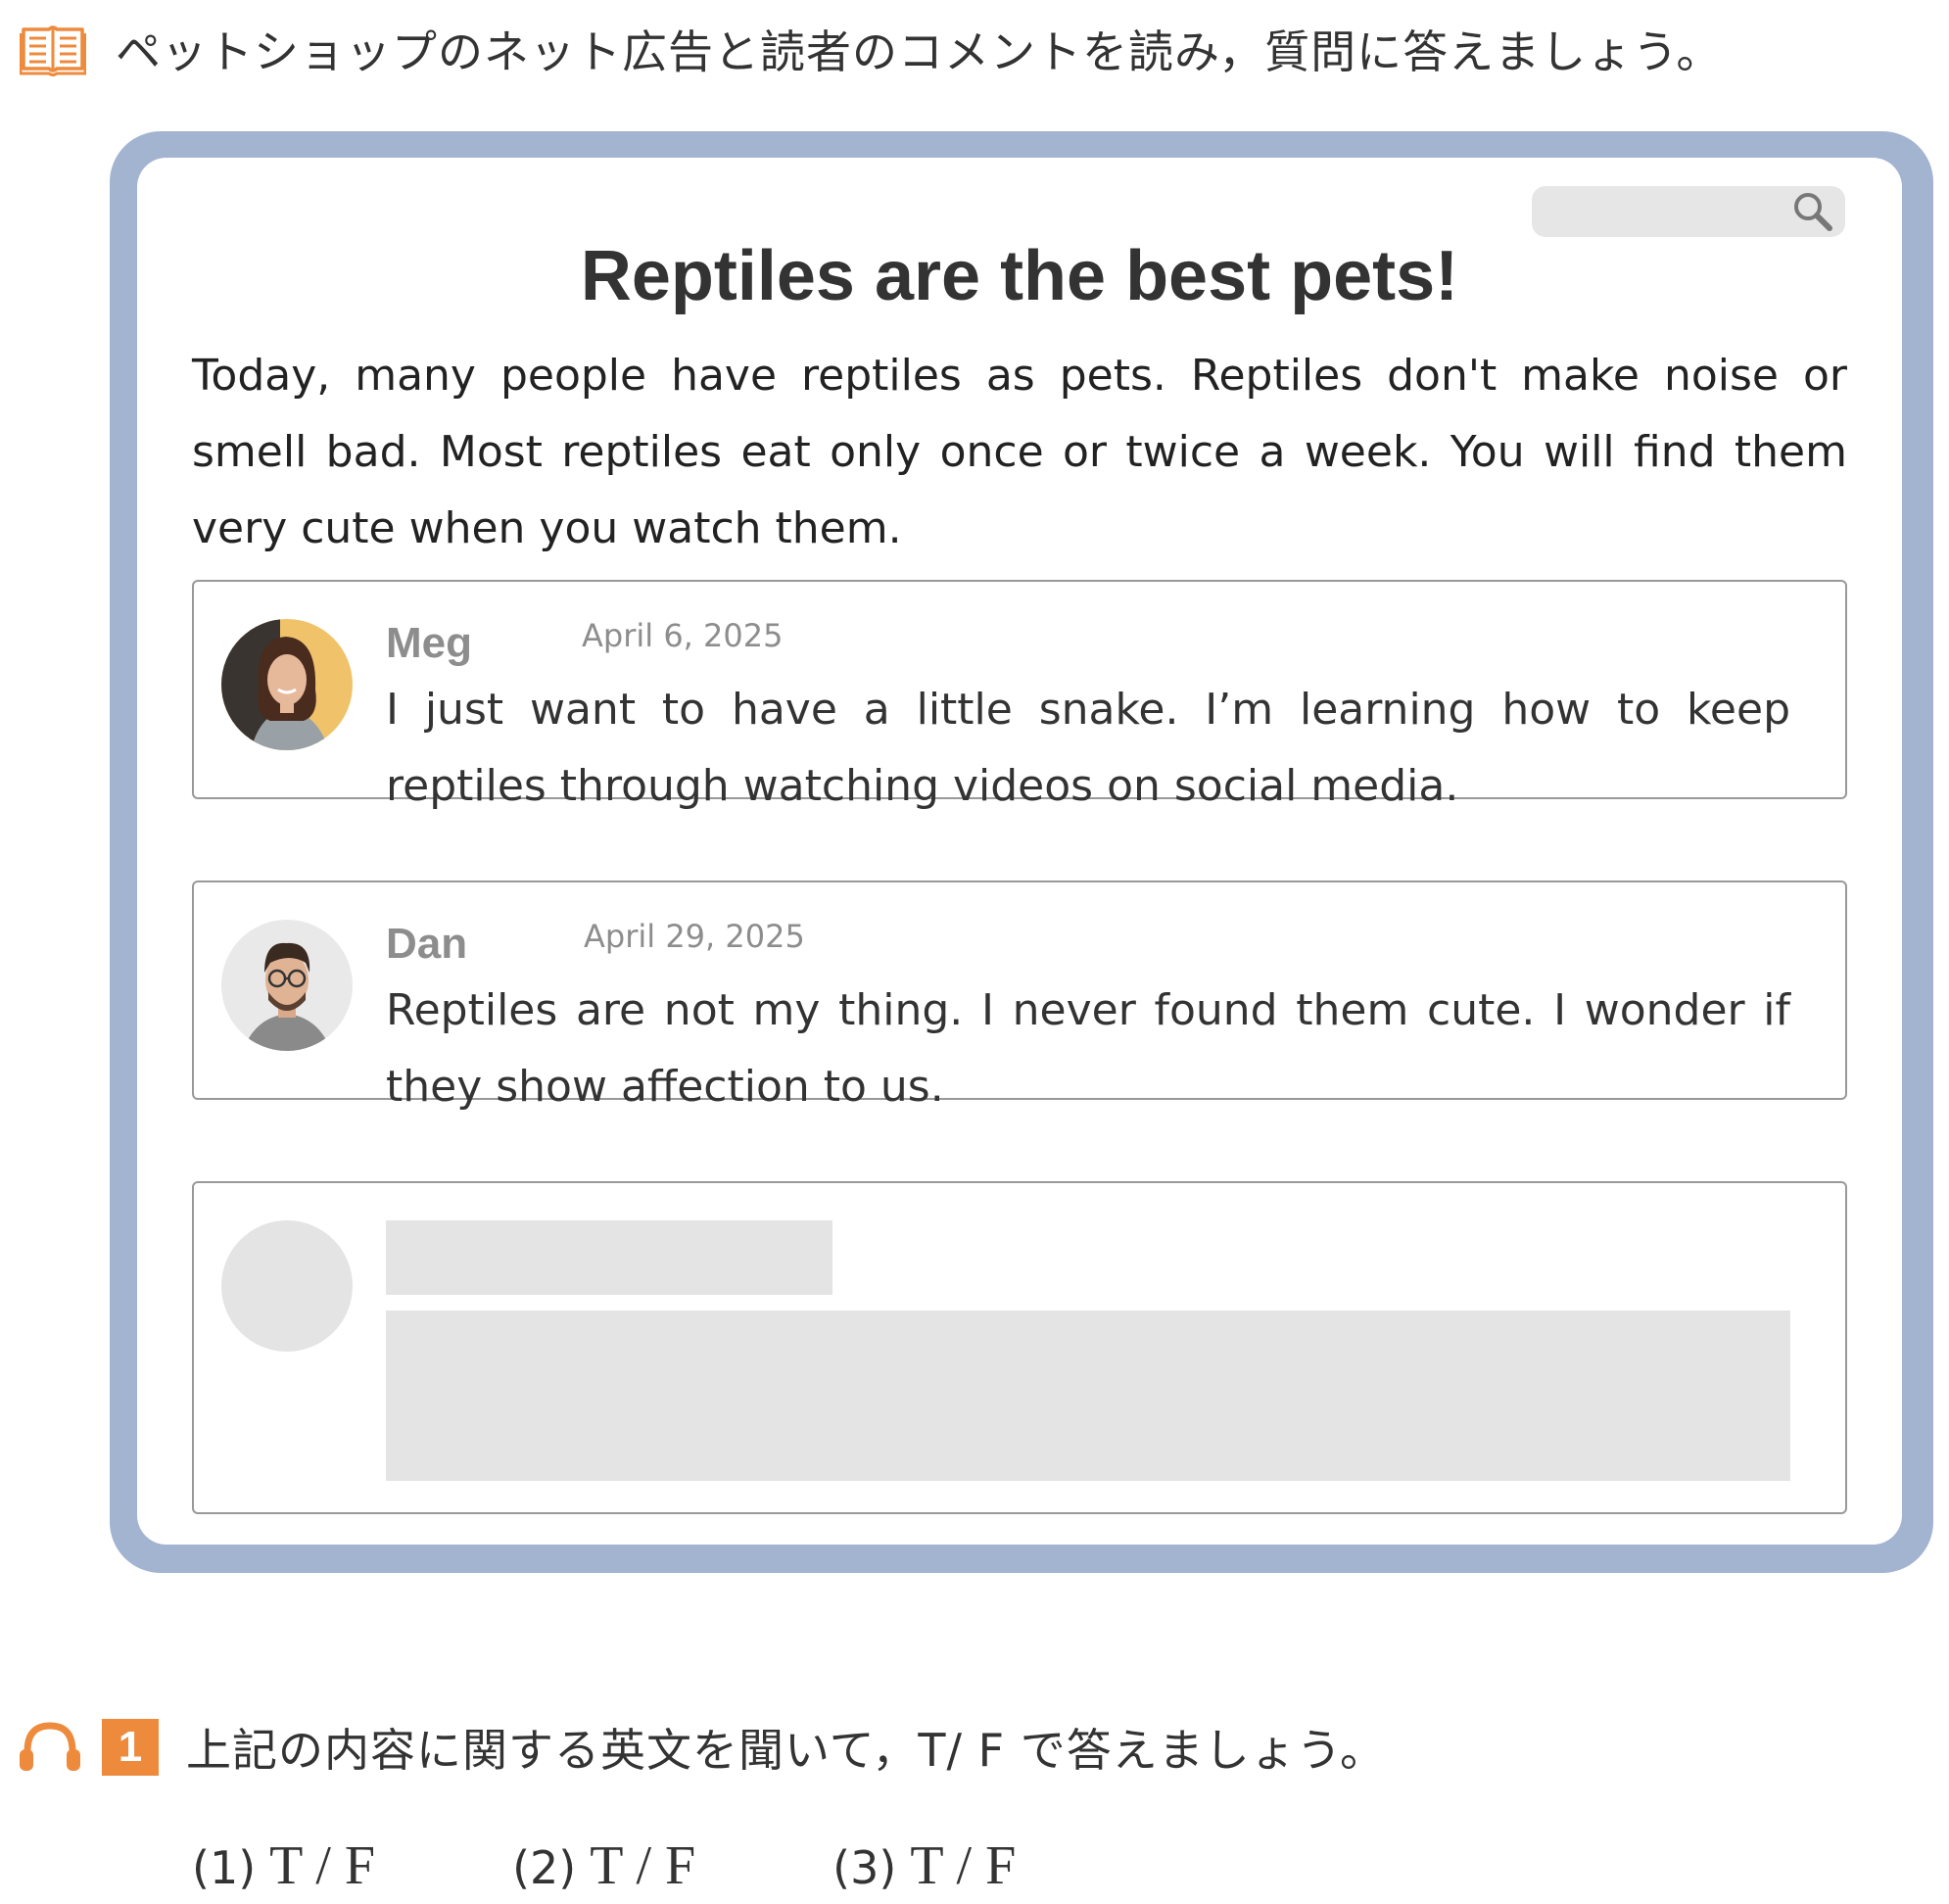  What do you see at coordinates (429, 643) in the screenshot?
I see `comment-author: Meg` at bounding box center [429, 643].